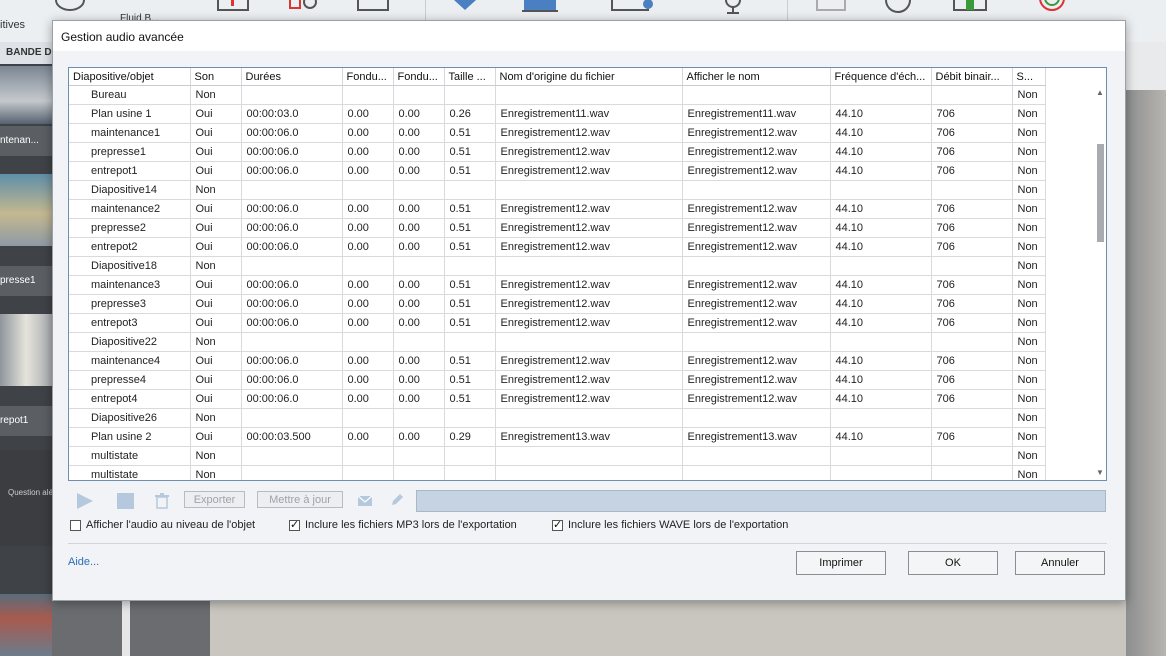  I want to click on column-header-duration: Durées, so click(292, 77).